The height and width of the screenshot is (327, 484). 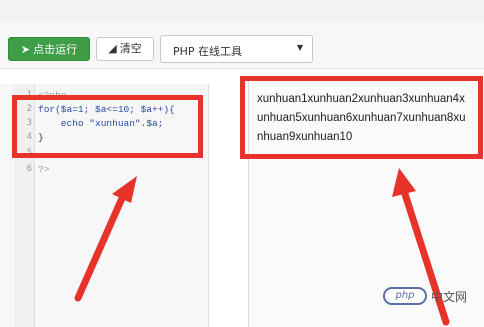 I want to click on watermark: php 中文网, so click(x=433, y=296).